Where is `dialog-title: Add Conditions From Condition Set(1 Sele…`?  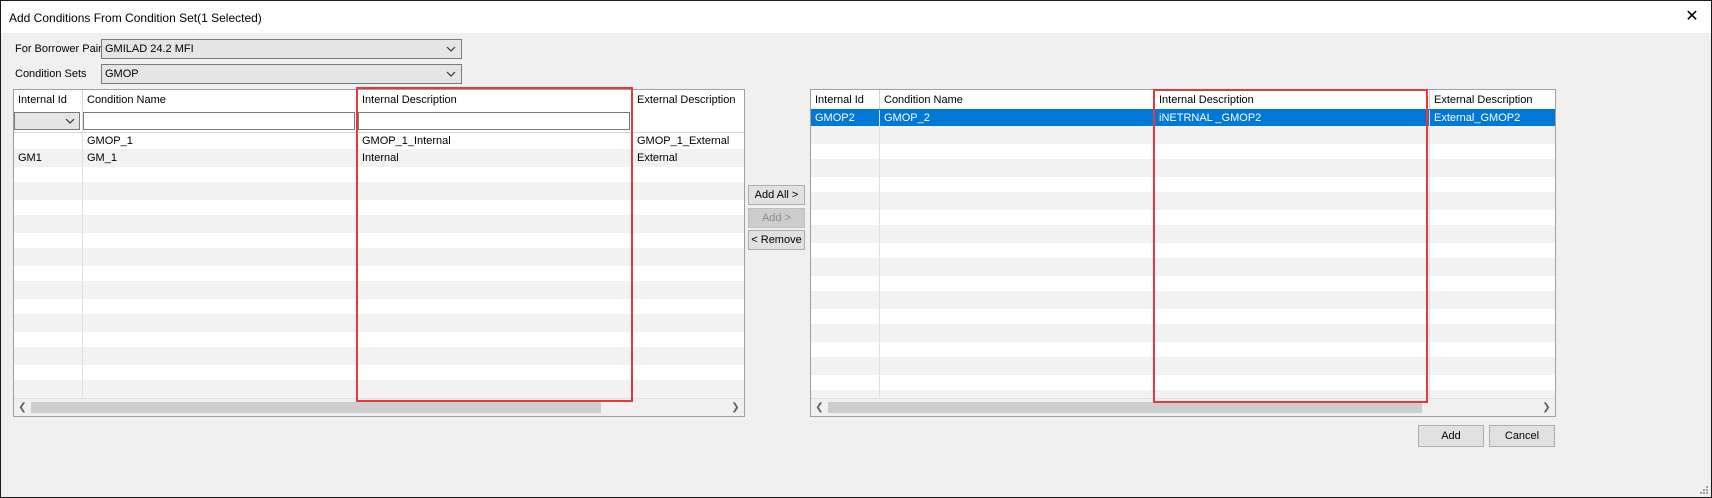
dialog-title: Add Conditions From Condition Set(1 Sele… is located at coordinates (135, 18).